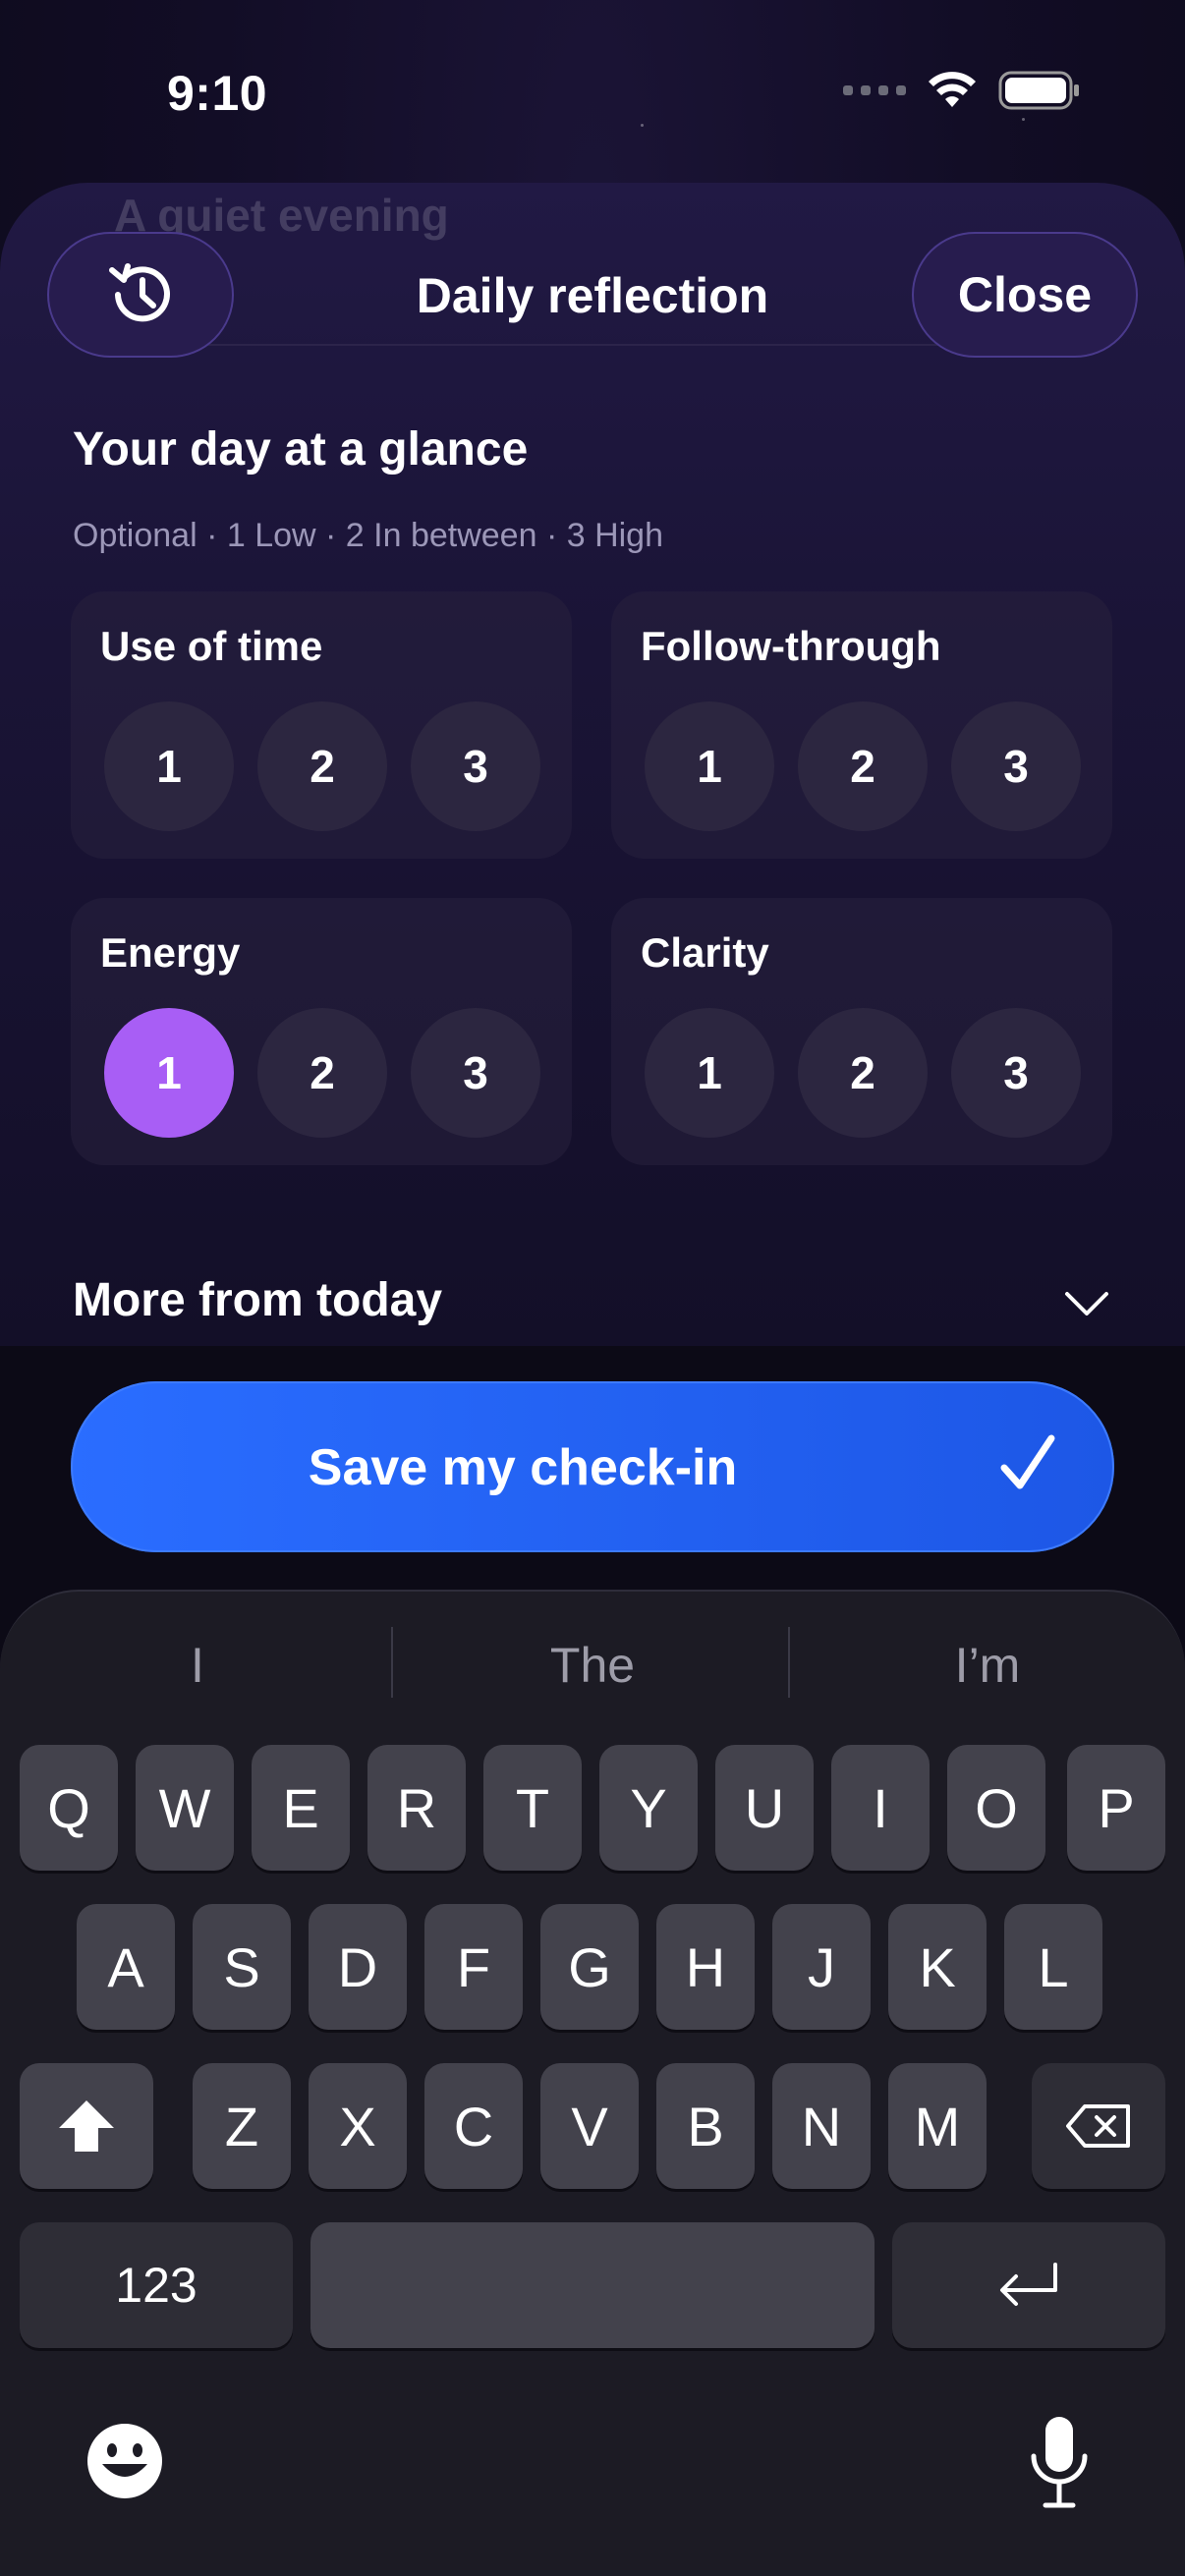 Image resolution: width=1185 pixels, height=2576 pixels. Describe the element at coordinates (523, 1467) in the screenshot. I see `save-button-label: Save my check-in` at that location.